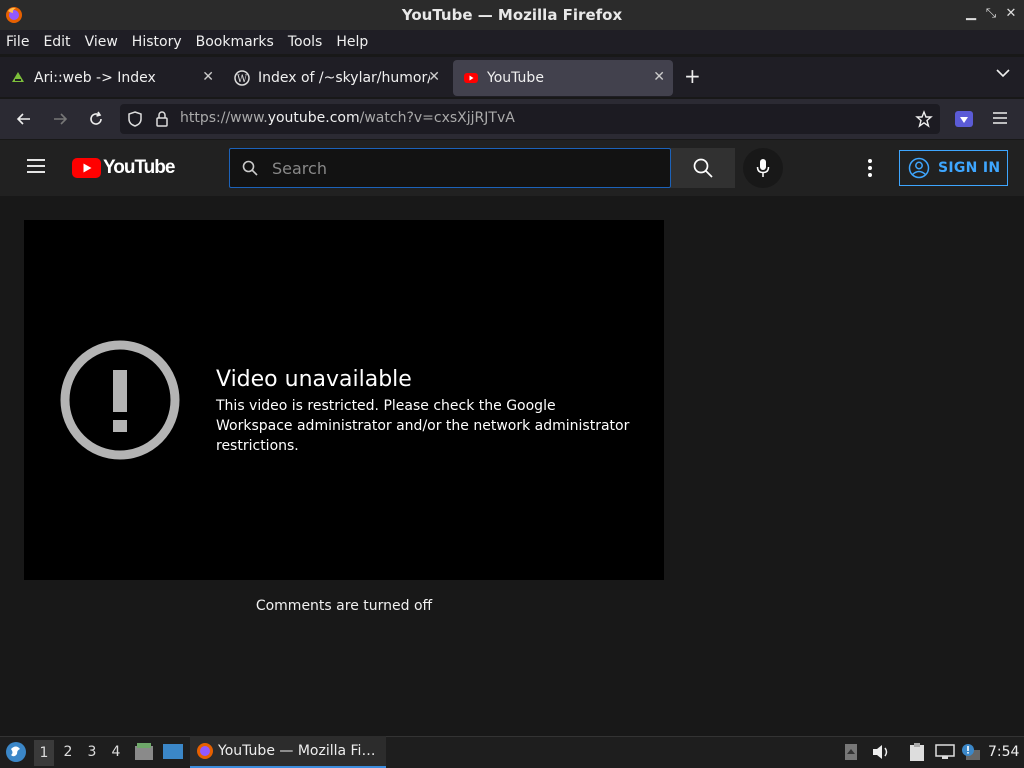 The width and height of the screenshot is (1024, 768). Describe the element at coordinates (173, 752) in the screenshot. I see `desktop-icon` at that location.